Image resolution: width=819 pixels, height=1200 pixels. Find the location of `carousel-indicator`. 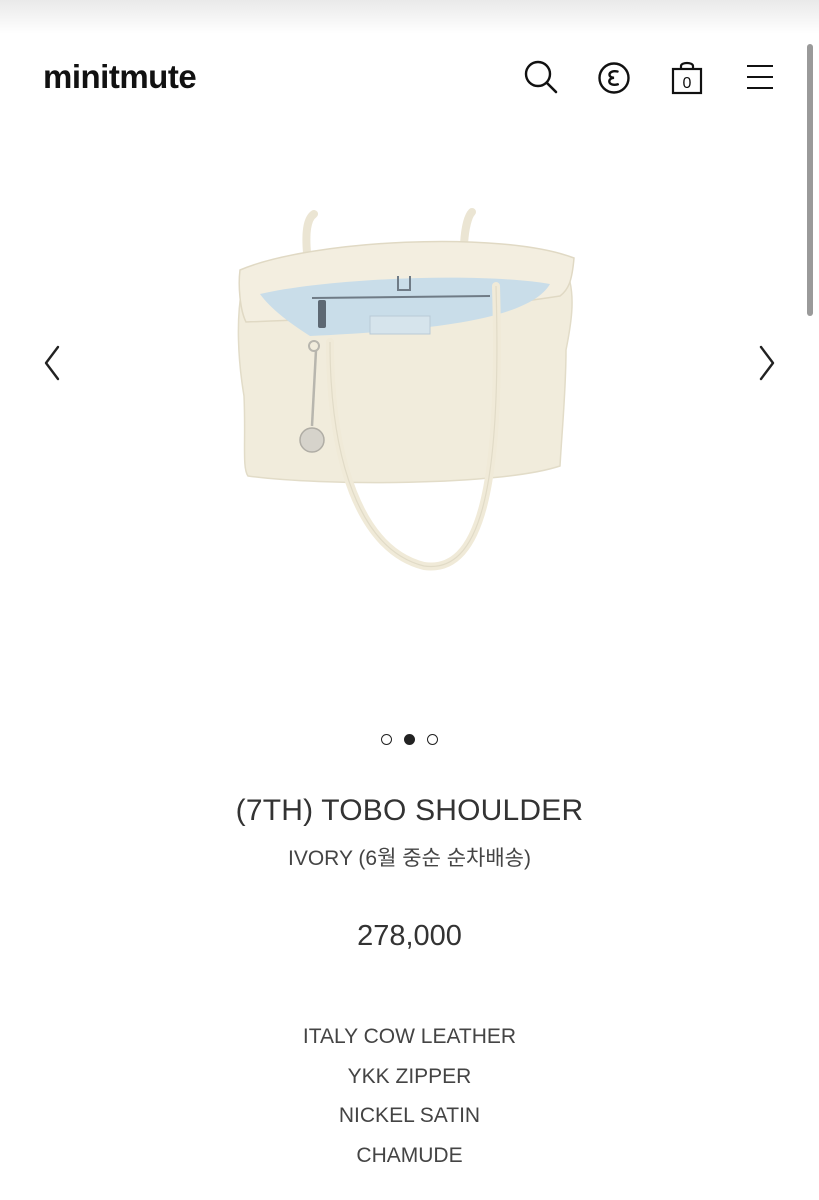

carousel-indicator is located at coordinates (409, 739).